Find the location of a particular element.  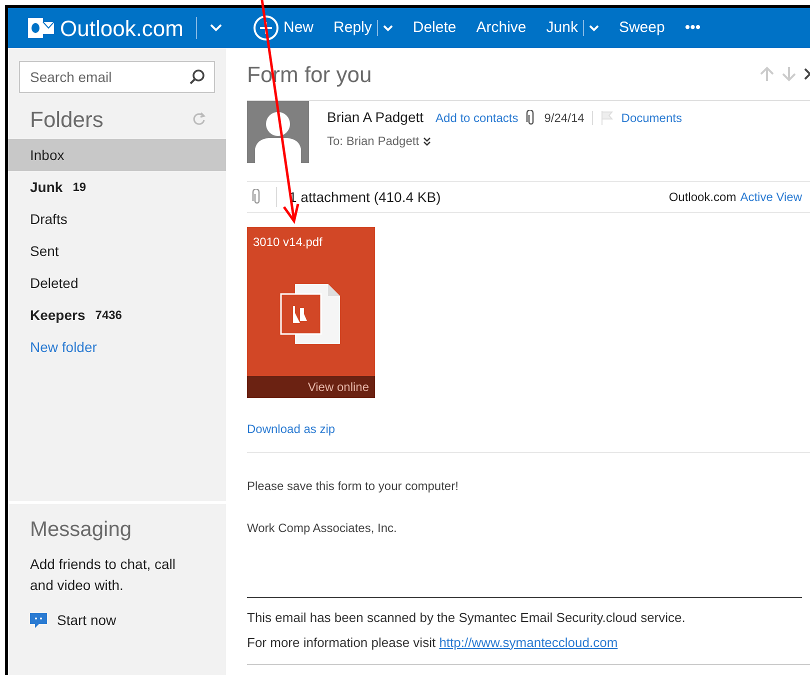

mail-logo-icon is located at coordinates (41, 28).